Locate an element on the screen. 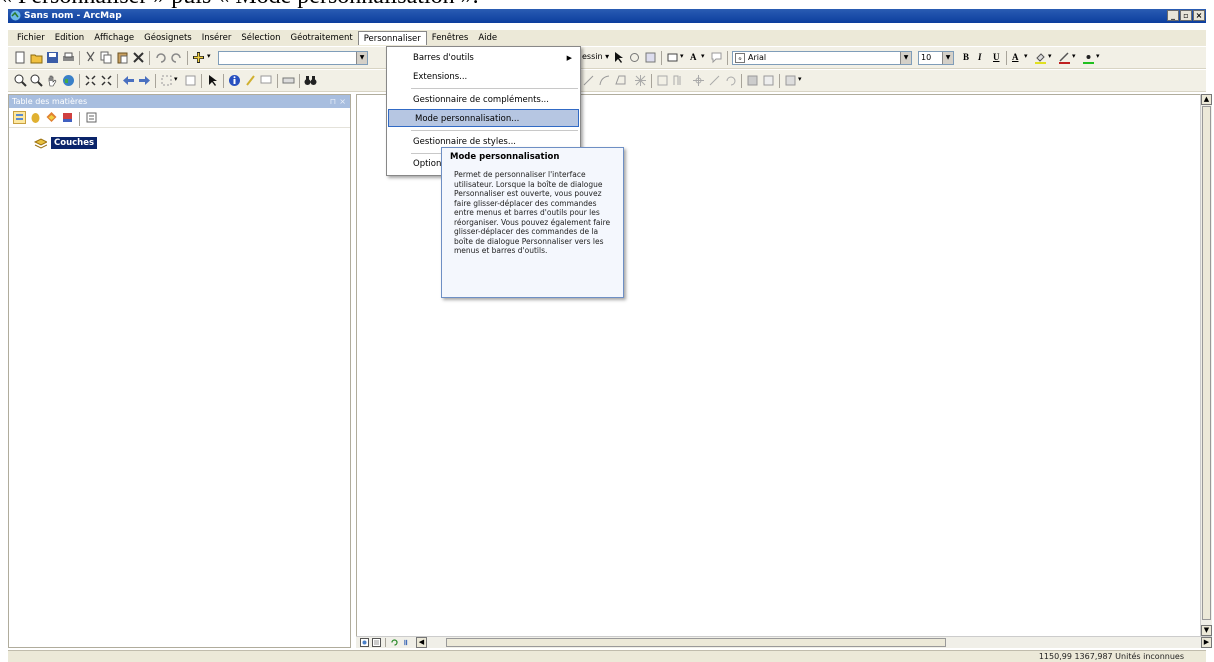  menu-selection: Sélection is located at coordinates (260, 38).